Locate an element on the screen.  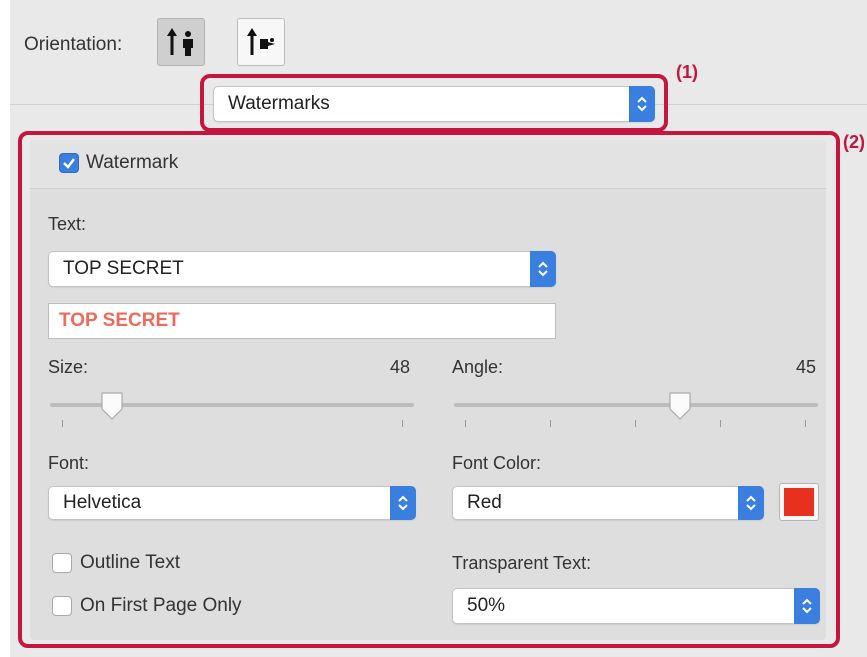
watermark-text-popup: TOP SECRET is located at coordinates (302, 269).